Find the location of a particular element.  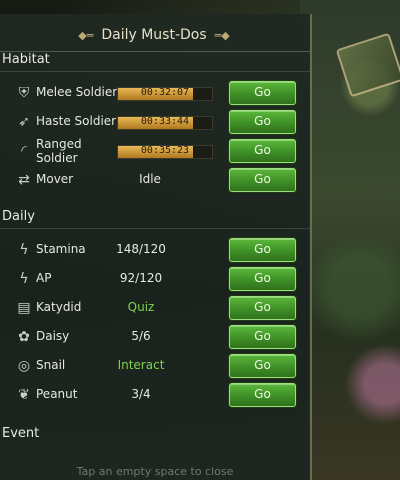

habitat-row-ranged-soldier: ◜ Ranged Soldier 00:35:23 Go is located at coordinates (155, 151).